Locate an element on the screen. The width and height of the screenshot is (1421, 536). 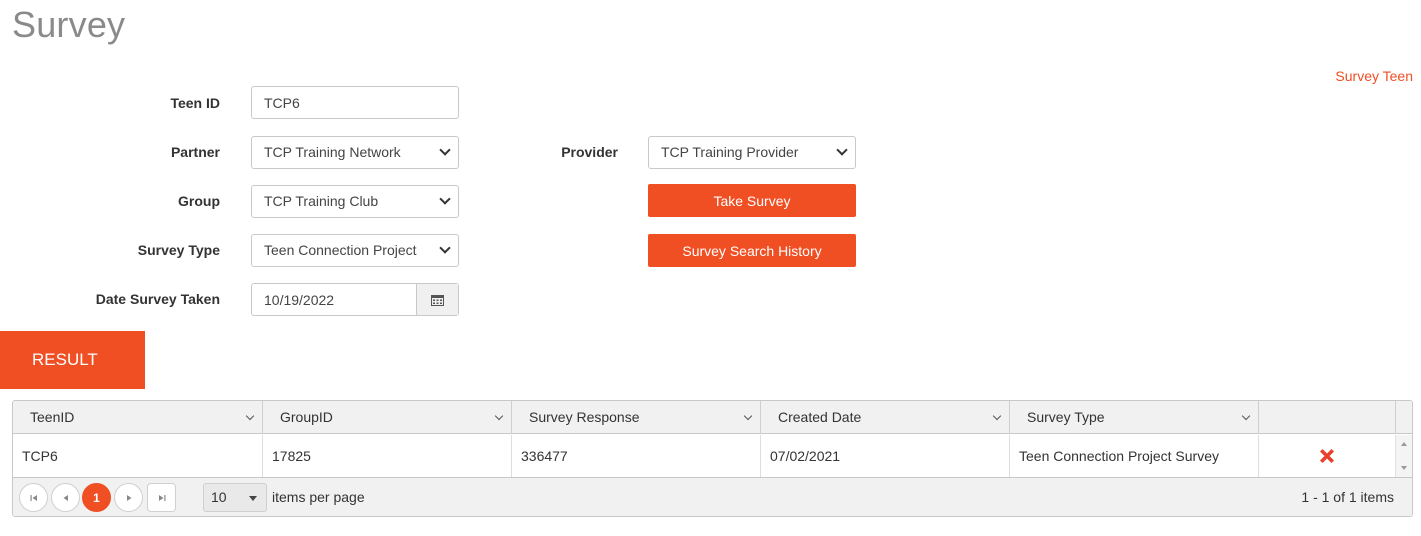
column-header-label: TeenID is located at coordinates (52, 417).